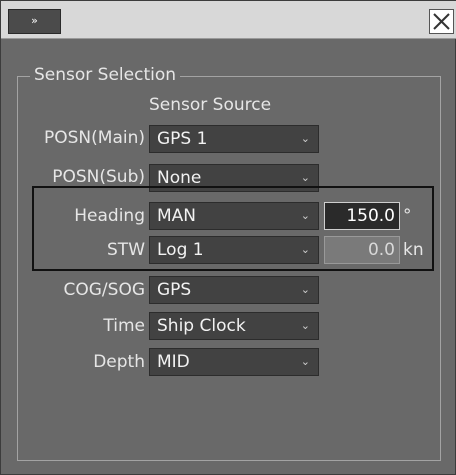  I want to click on double-chevron-icon: », so click(34, 20).